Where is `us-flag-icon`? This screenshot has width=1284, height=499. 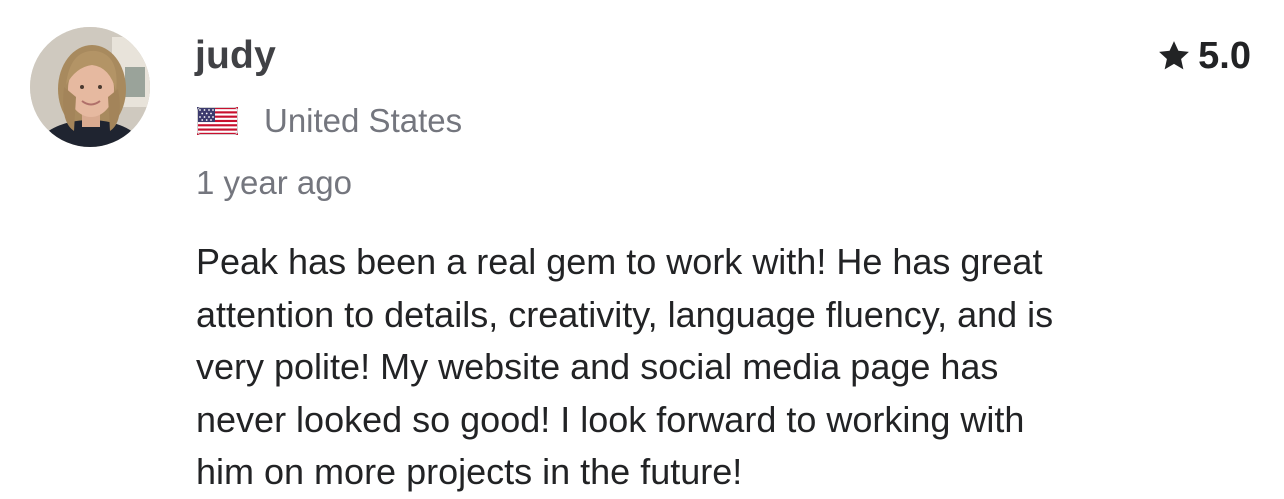
us-flag-icon is located at coordinates (217, 121).